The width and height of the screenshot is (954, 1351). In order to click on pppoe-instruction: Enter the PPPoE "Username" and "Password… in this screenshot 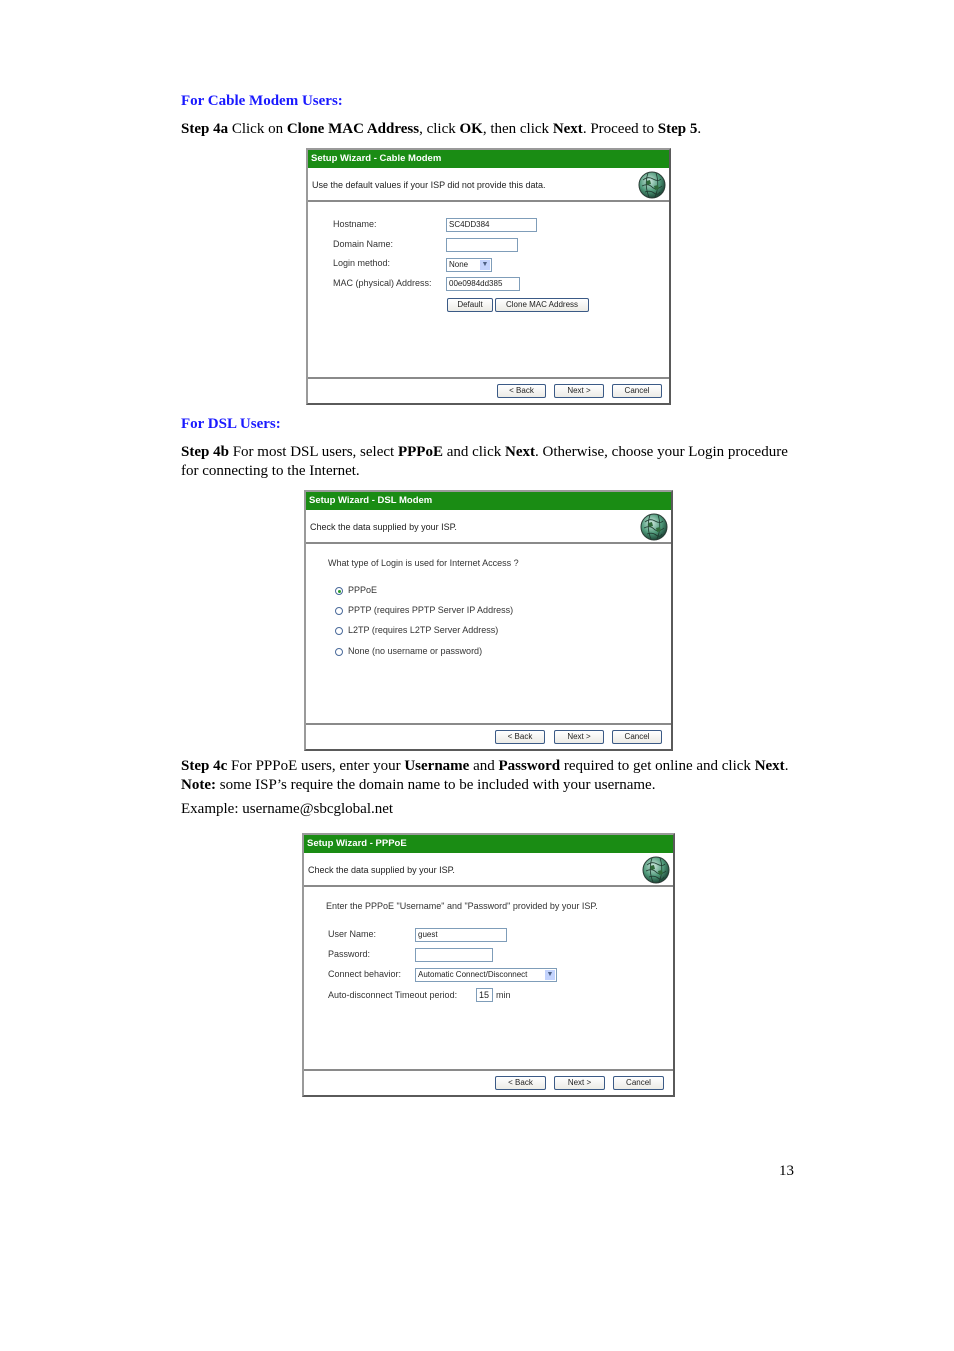, I will do `click(462, 906)`.